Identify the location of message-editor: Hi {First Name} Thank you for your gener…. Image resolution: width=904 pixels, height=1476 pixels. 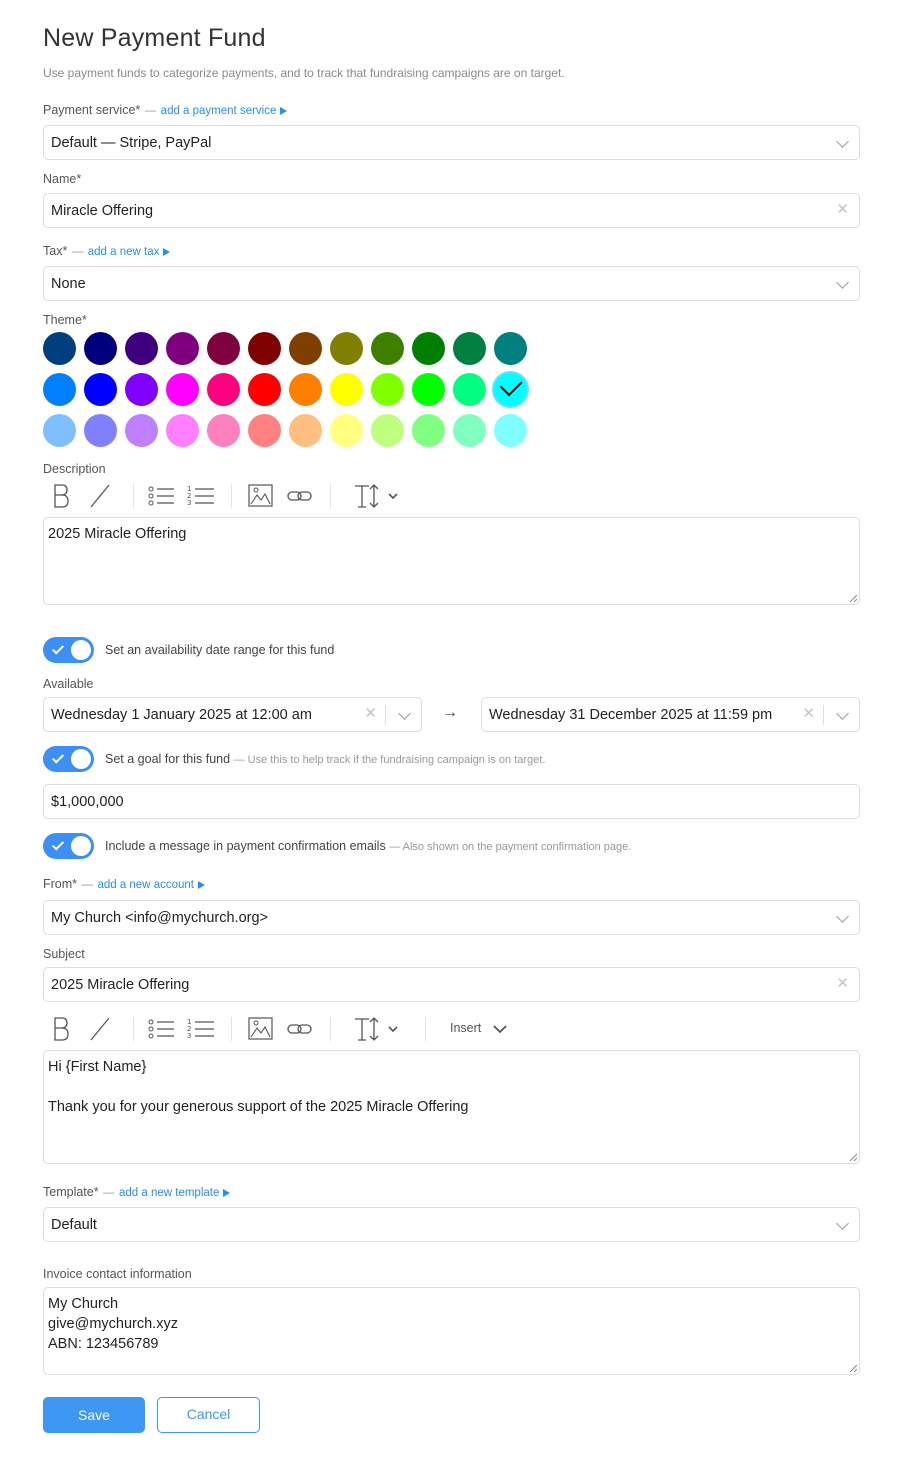
(451, 1107).